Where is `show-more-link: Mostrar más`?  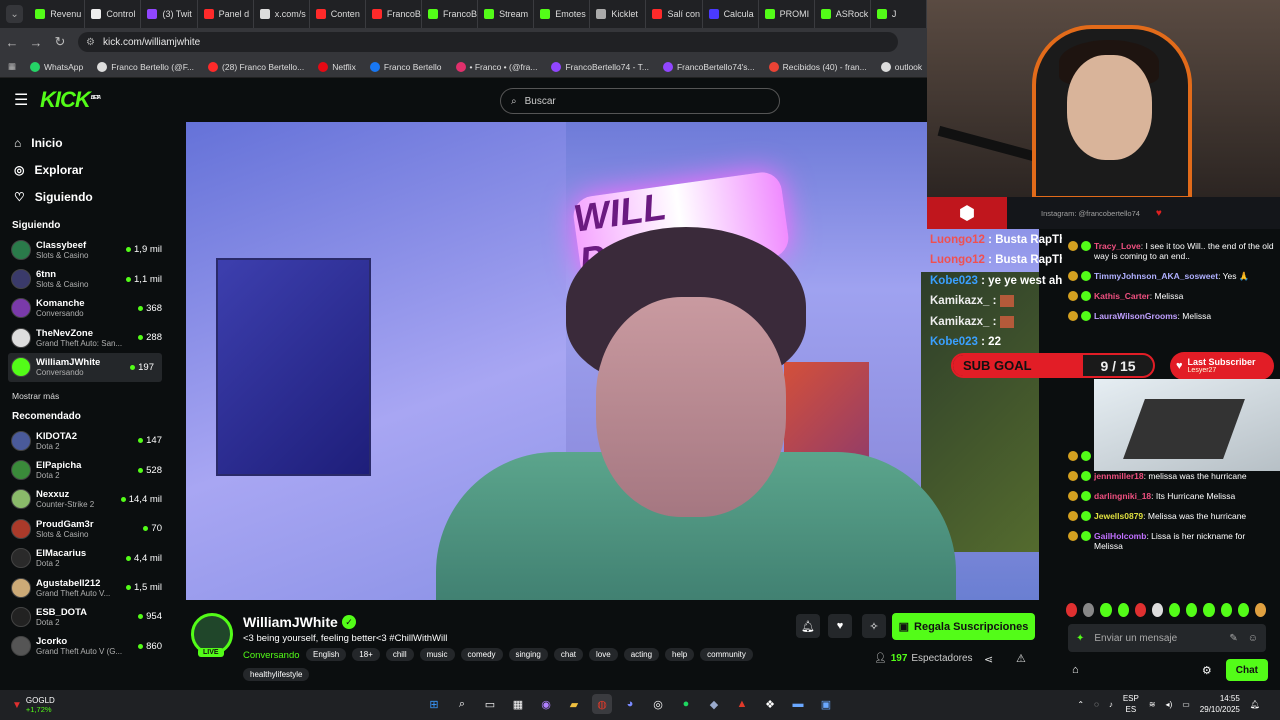 show-more-link: Mostrar más is located at coordinates (85, 396).